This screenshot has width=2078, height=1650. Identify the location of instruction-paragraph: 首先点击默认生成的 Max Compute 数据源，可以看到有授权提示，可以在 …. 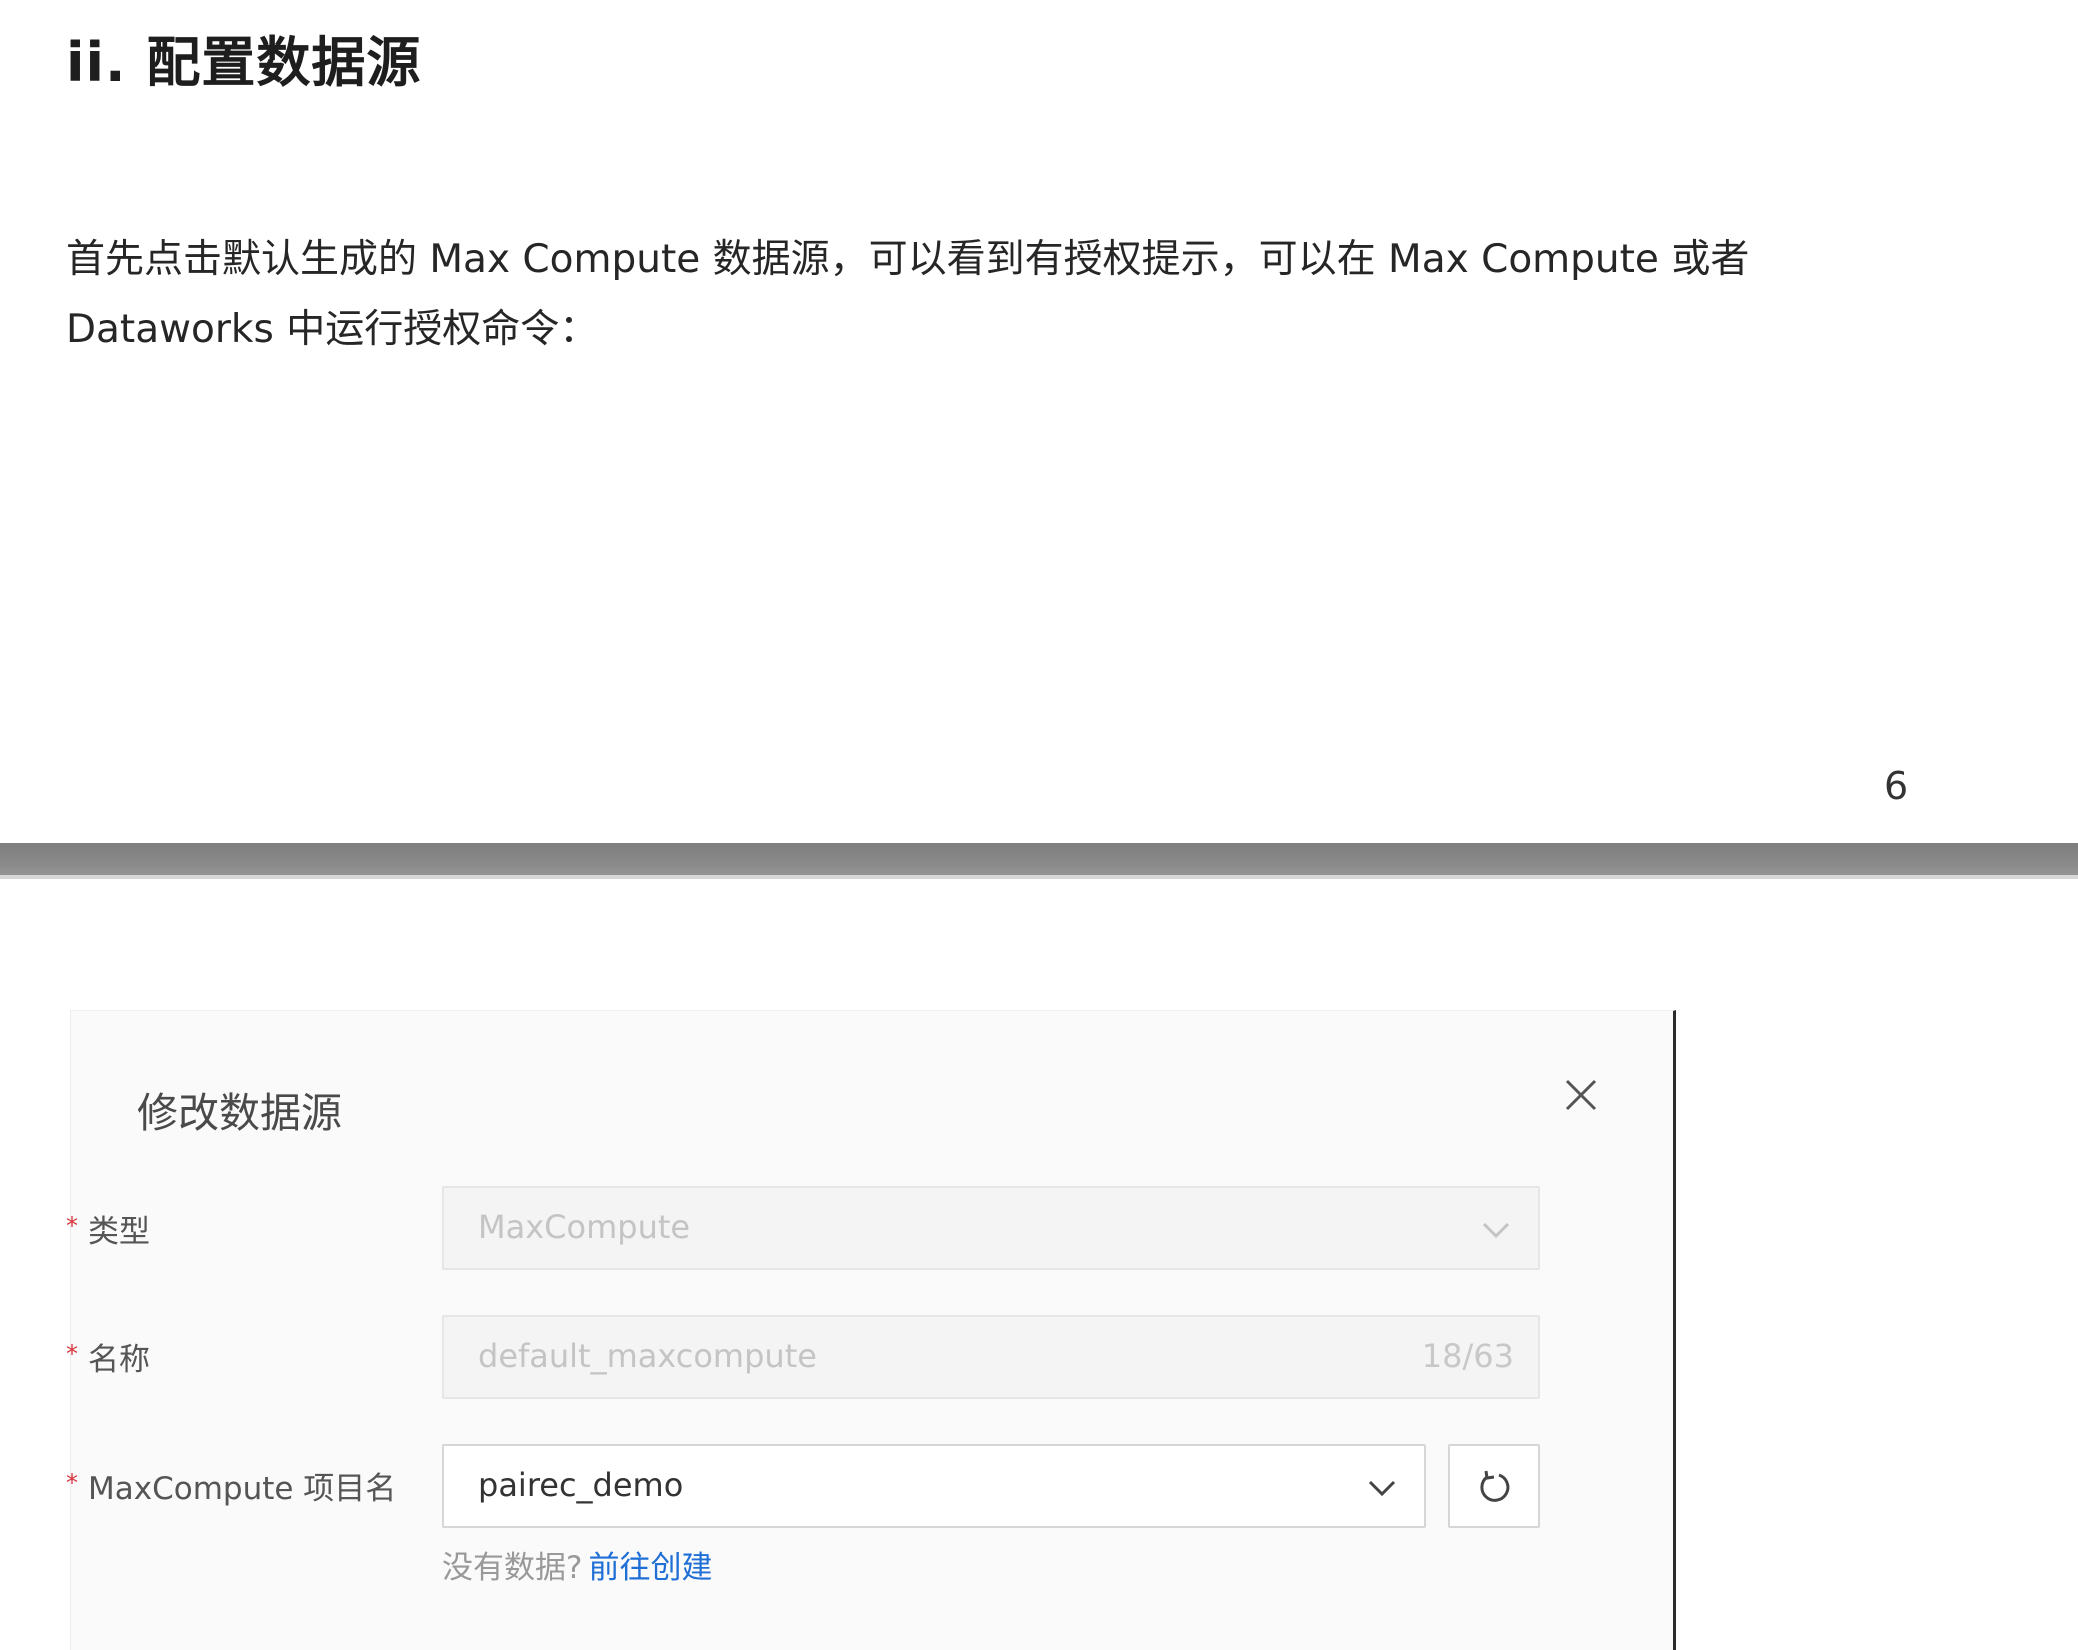
(946, 295).